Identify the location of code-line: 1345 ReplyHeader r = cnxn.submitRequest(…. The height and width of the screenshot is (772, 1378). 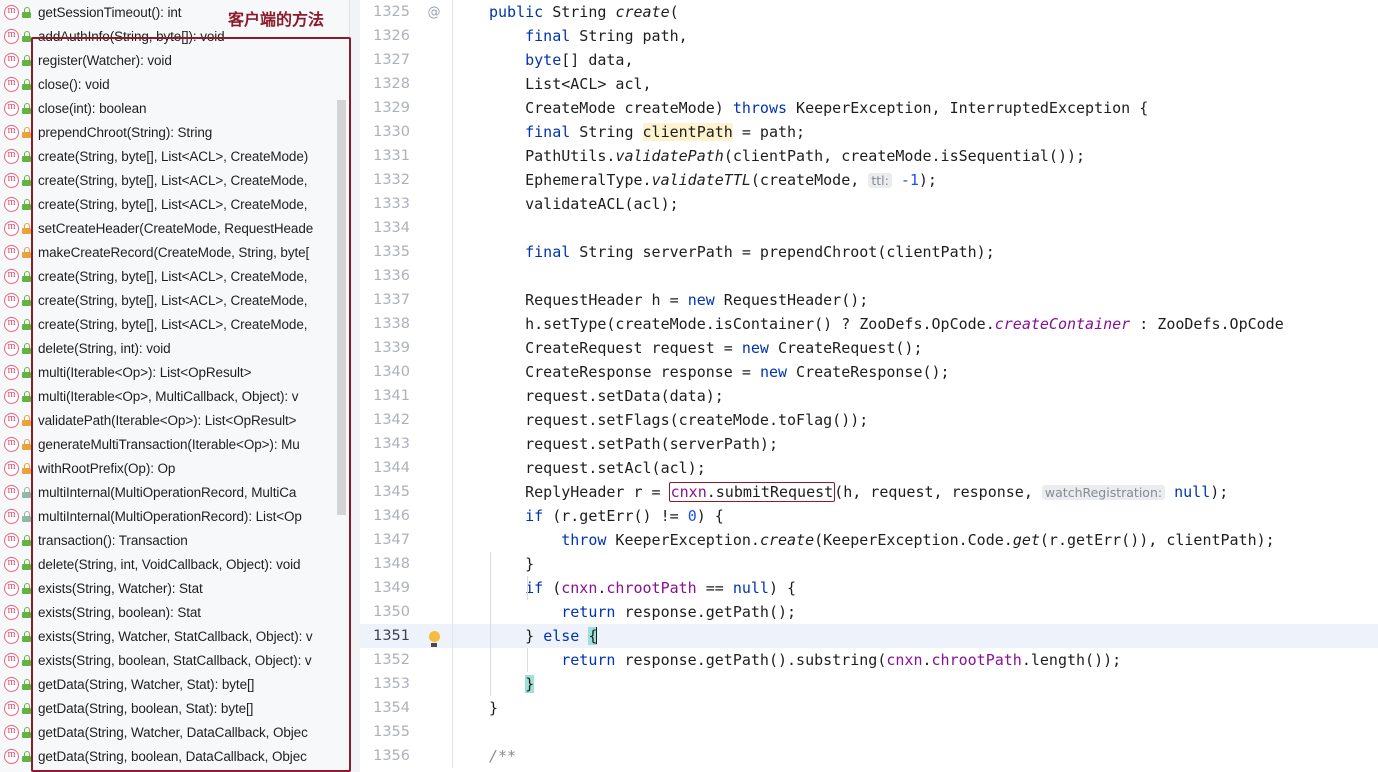
(869, 492).